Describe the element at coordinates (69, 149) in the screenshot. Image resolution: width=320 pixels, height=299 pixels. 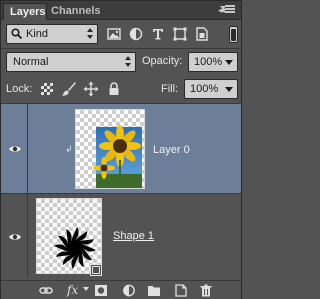
I see `clipping-arrow-icon: ↲` at that location.